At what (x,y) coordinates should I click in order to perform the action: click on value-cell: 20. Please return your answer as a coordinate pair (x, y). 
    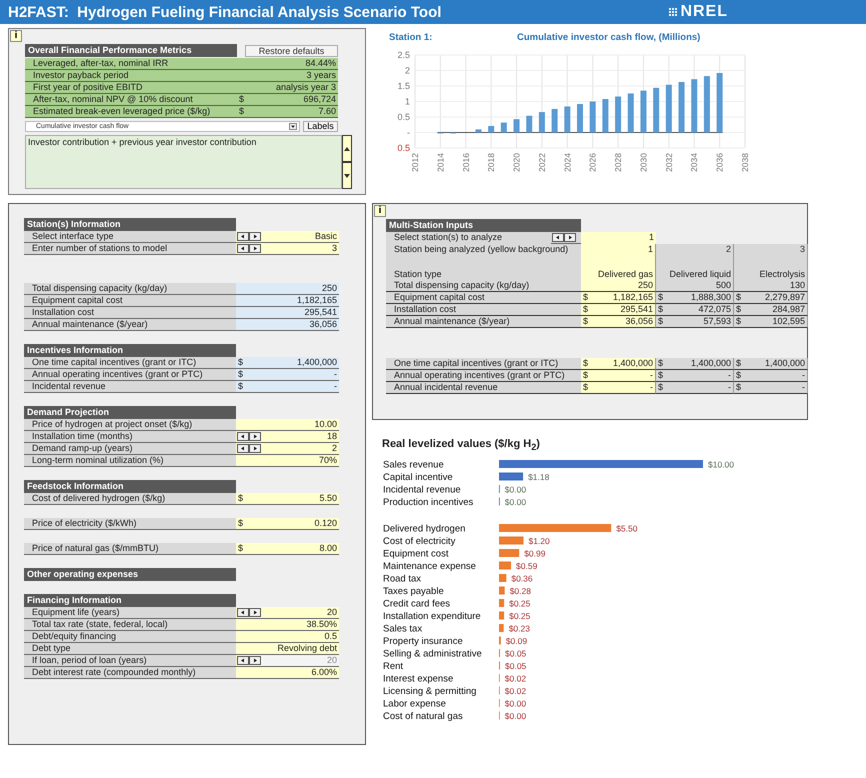
    Looking at the image, I should click on (300, 613).